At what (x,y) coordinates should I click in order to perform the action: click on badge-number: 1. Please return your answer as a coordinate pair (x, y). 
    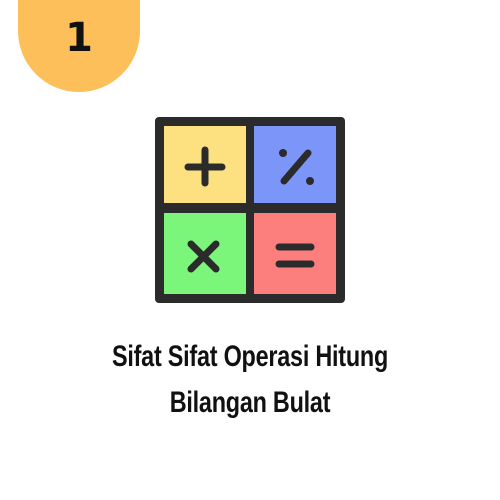
    Looking at the image, I should click on (79, 38).